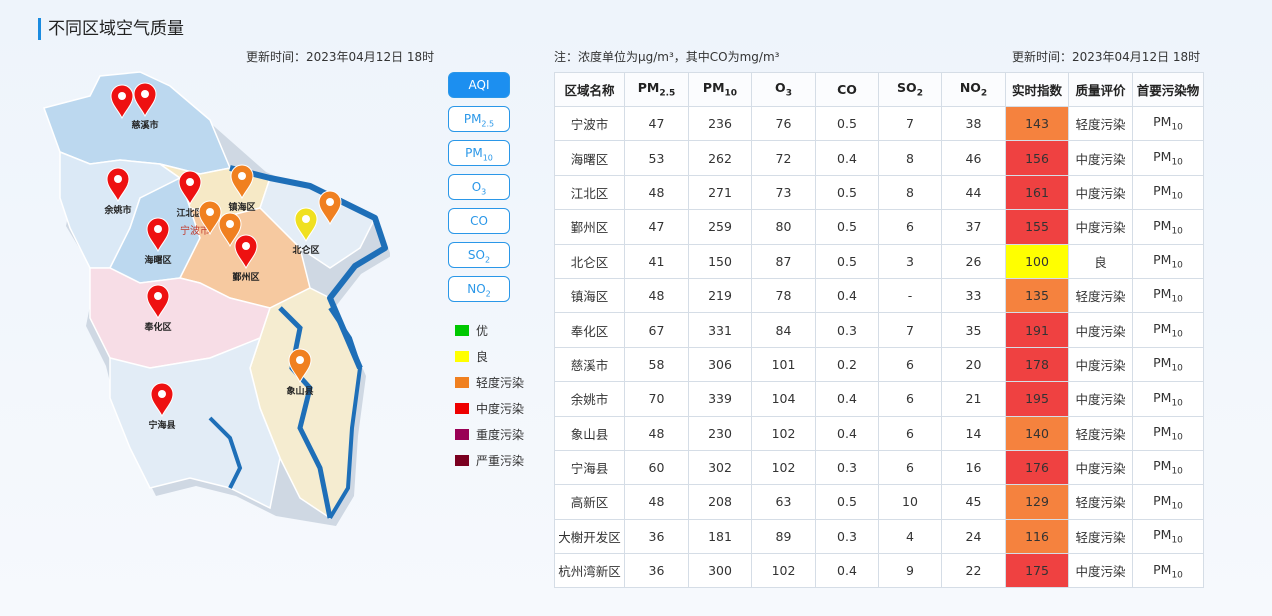  I want to click on legend-item: 良, so click(489, 356).